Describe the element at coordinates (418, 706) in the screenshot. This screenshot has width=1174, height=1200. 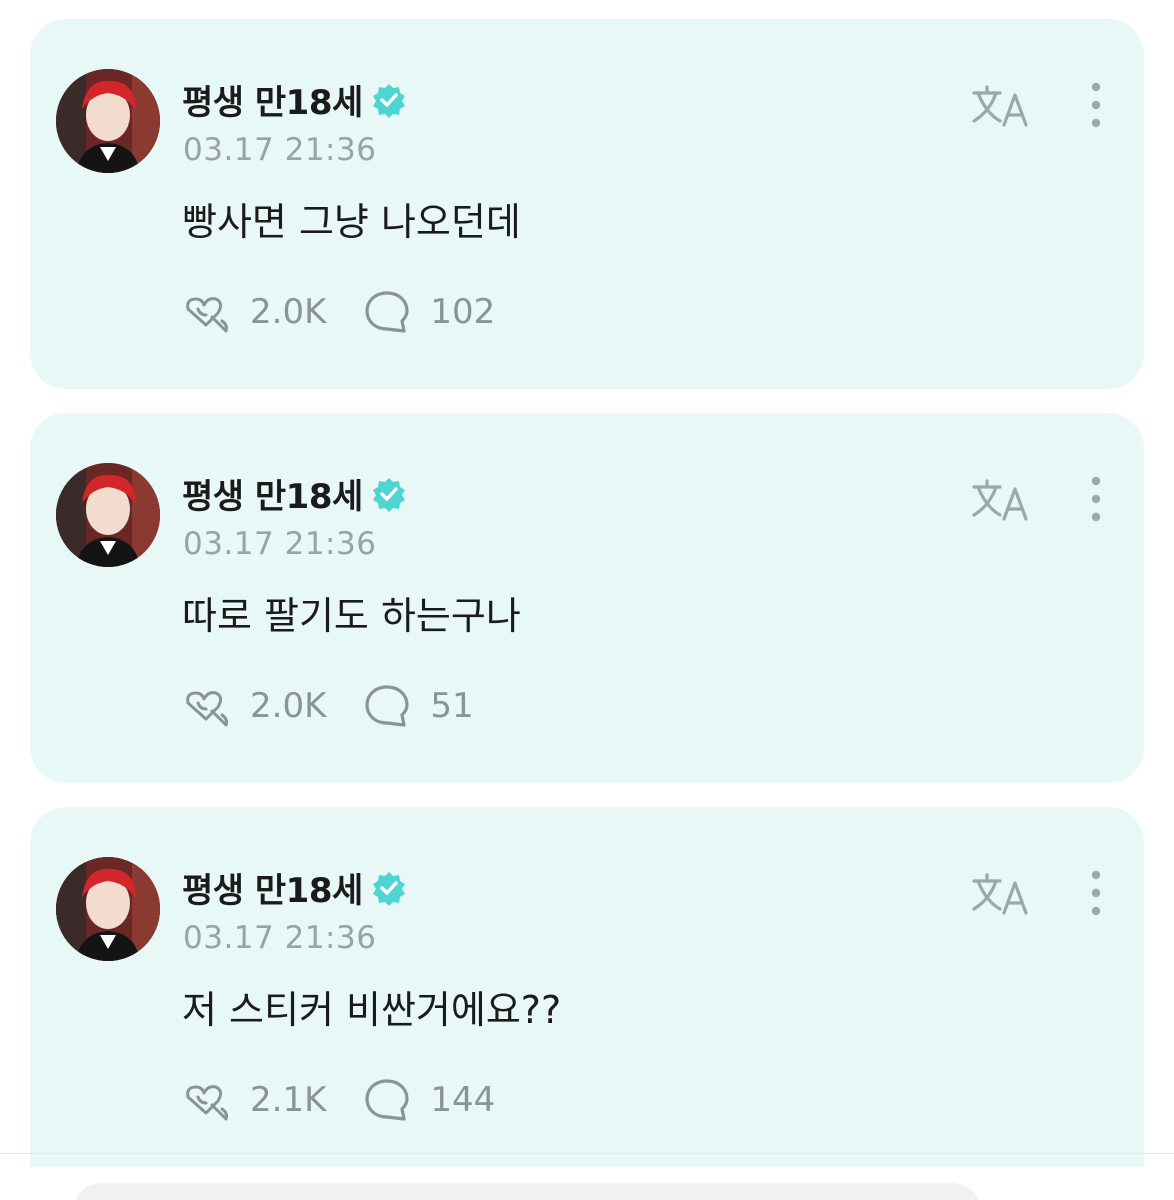
I see `comment-stat: 51` at that location.